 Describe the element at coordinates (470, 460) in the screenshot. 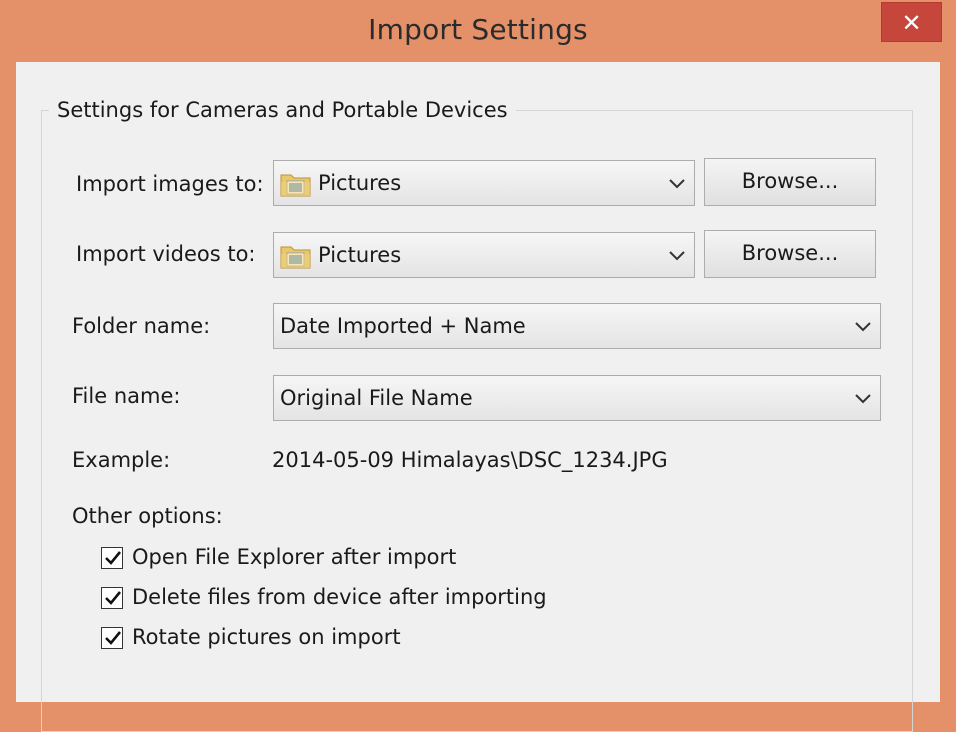

I see `example-value: 2014-05-09 Himalayas\DSC_1234.JPG` at that location.